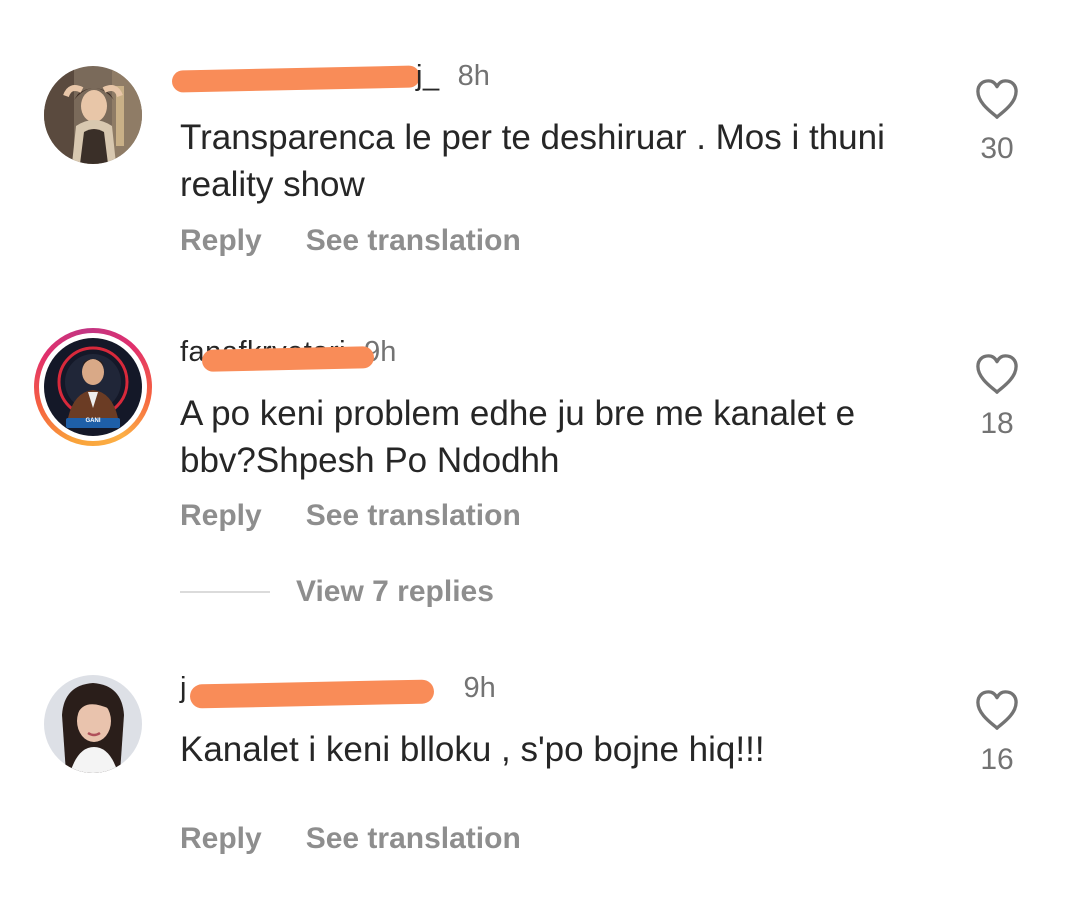 The height and width of the screenshot is (898, 1080). I want to click on comment-meta: j_ 8h, so click(330, 76).